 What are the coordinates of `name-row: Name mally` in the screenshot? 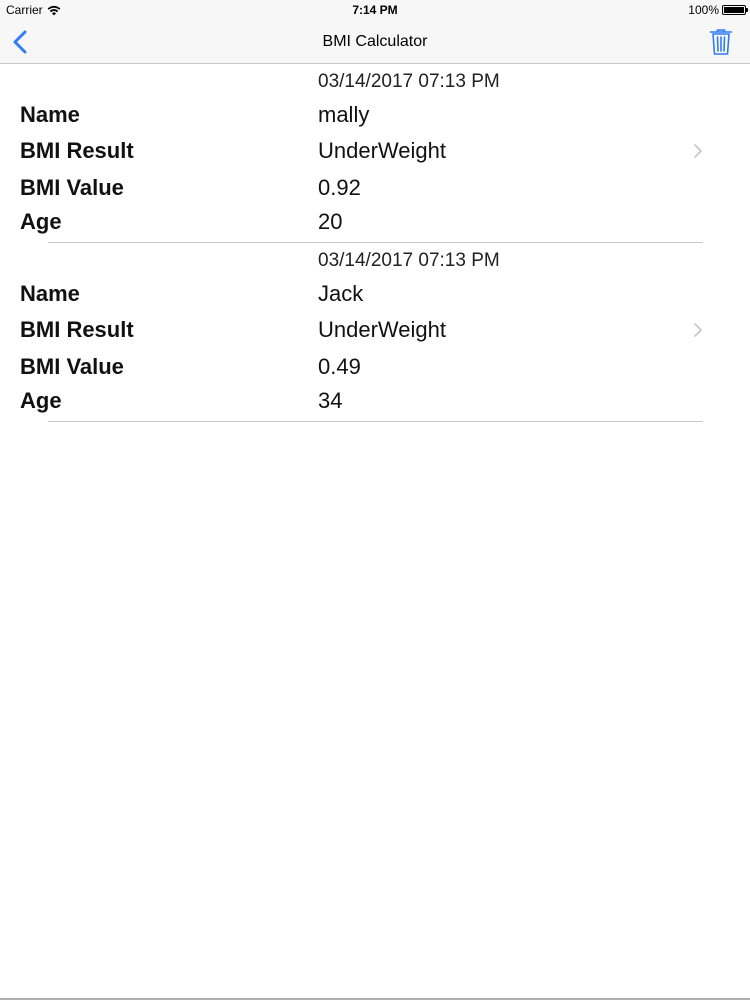 It's located at (360, 117).